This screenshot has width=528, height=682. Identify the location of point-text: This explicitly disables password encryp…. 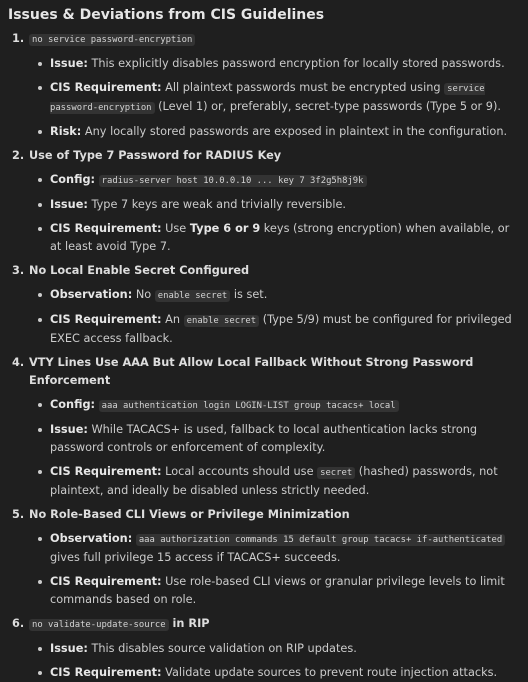
(298, 63).